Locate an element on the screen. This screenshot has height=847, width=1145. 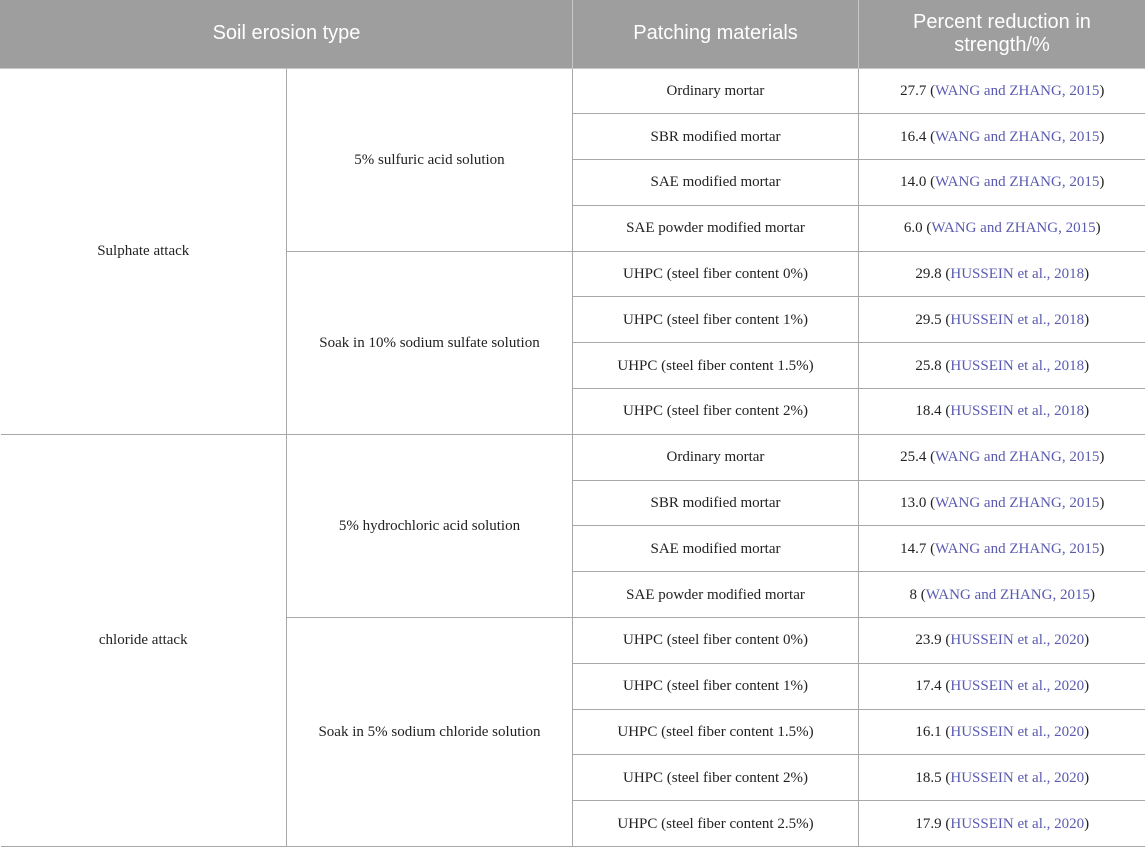
reduction-value: 18.5 is located at coordinates (928, 778).